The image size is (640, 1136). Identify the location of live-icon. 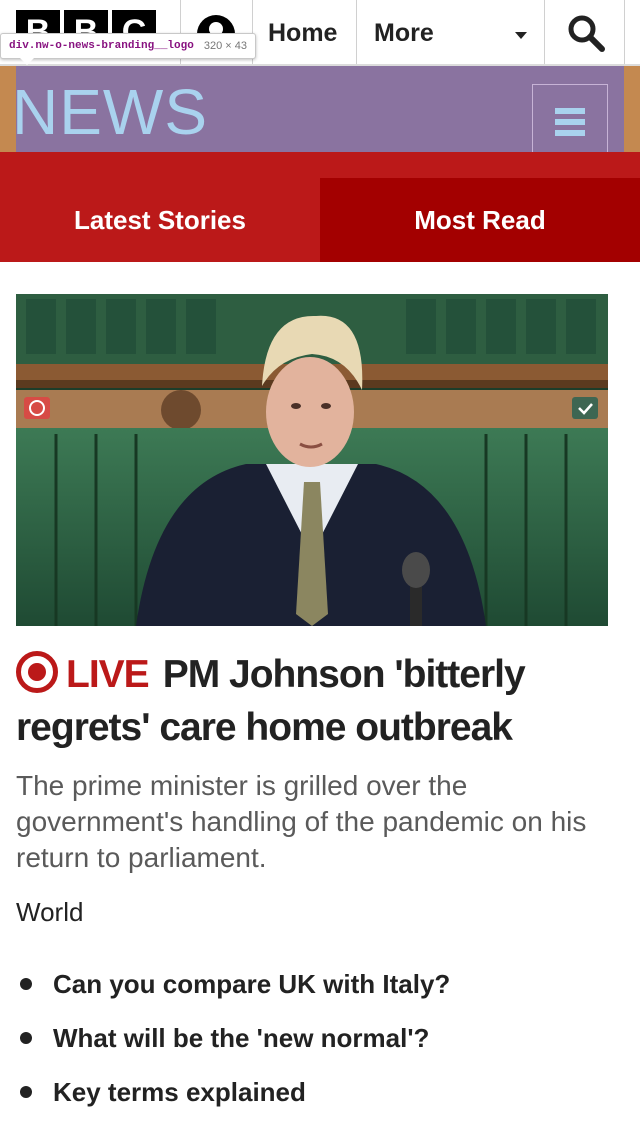
(37, 672).